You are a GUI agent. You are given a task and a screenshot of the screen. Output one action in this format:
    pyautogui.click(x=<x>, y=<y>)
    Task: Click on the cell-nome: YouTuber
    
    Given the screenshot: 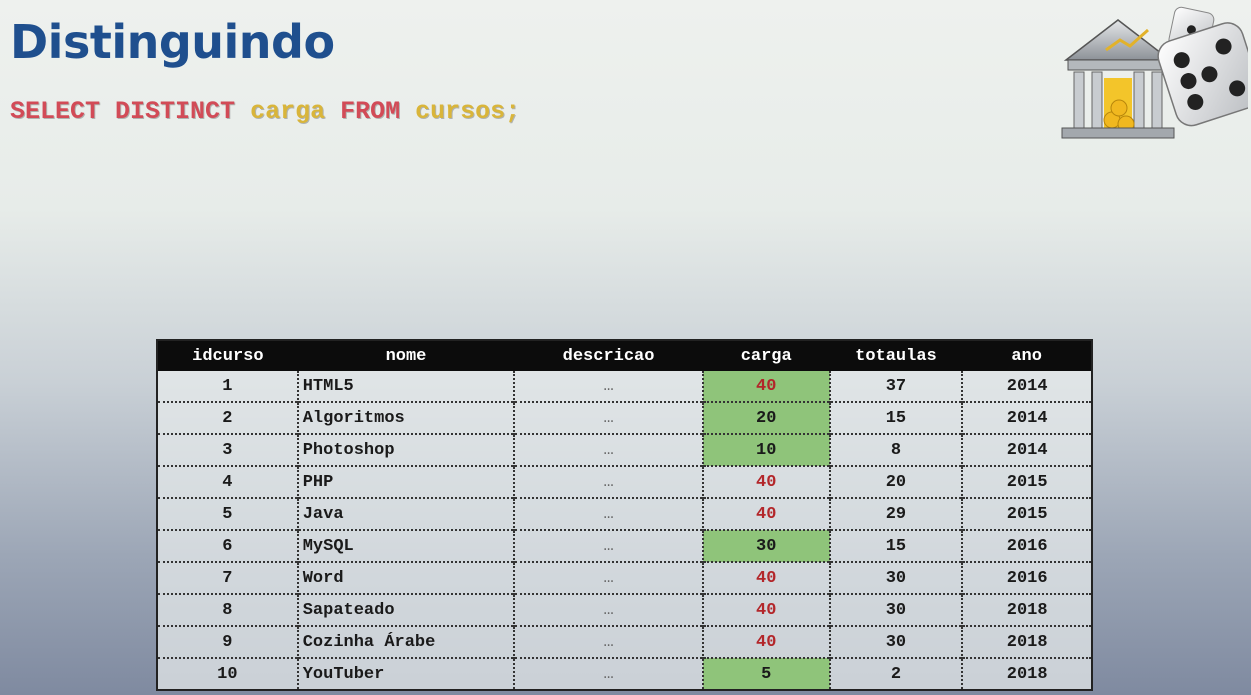 What is the action you would take?
    pyautogui.click(x=406, y=673)
    